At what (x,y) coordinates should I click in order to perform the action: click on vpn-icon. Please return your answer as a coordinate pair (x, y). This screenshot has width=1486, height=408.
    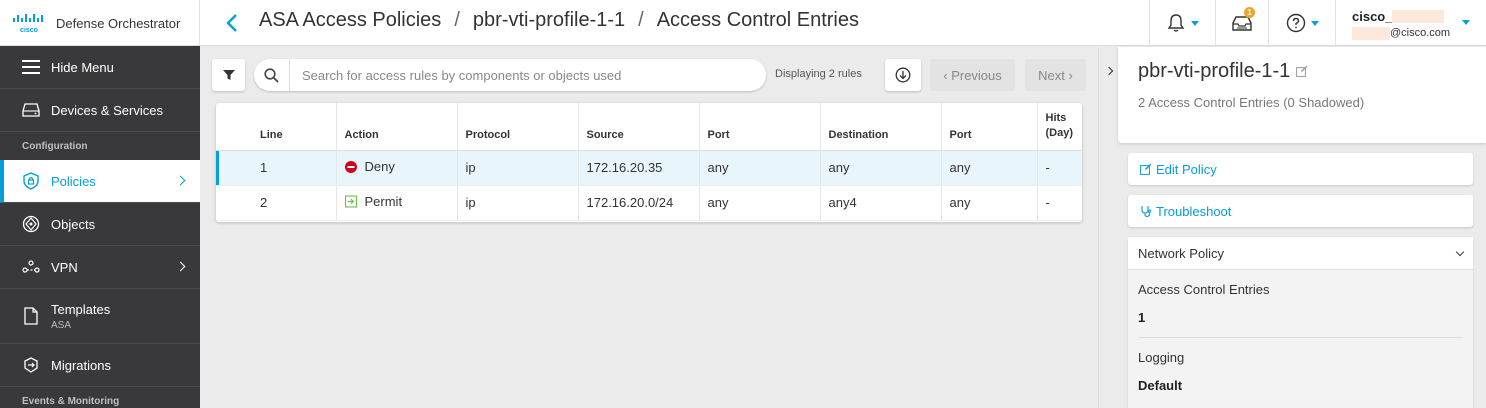
    Looking at the image, I should click on (31, 267).